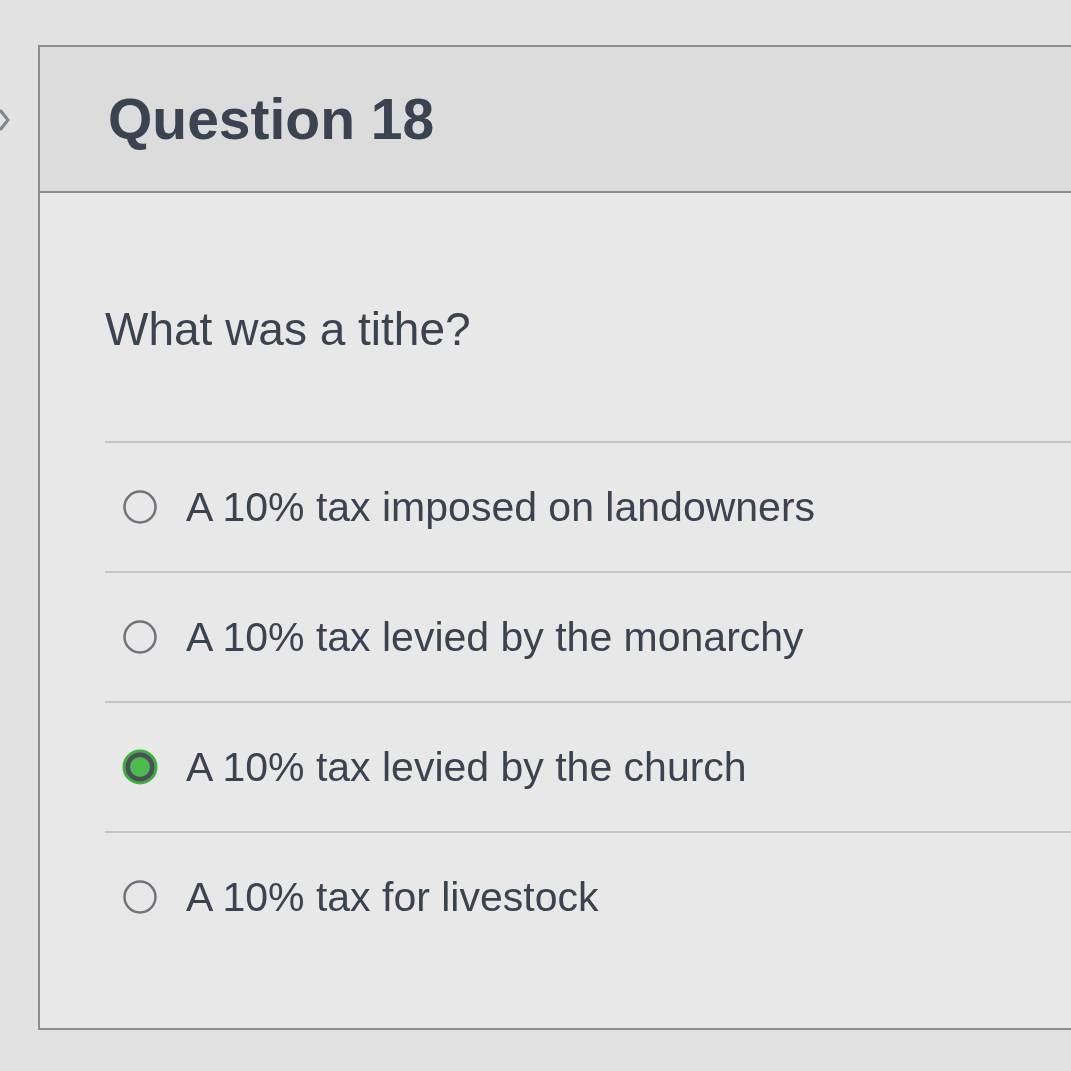  What do you see at coordinates (288, 329) in the screenshot?
I see `question-text: What was a tithe?` at bounding box center [288, 329].